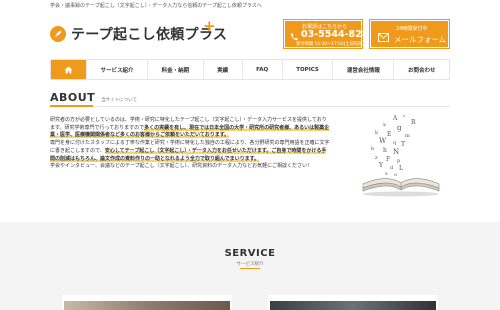 This screenshot has width=500, height=310. I want to click on nav-contact: お問合わせ, so click(421, 69).